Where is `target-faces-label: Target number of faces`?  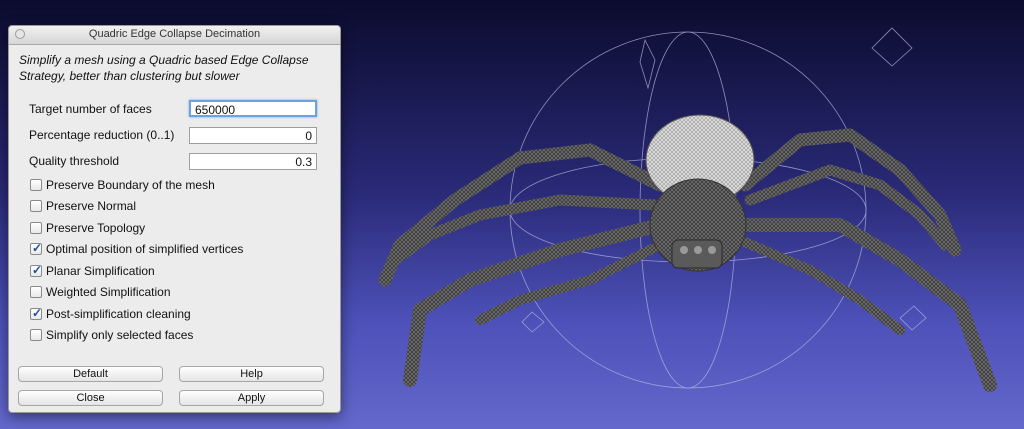
target-faces-label: Target number of faces is located at coordinates (90, 109).